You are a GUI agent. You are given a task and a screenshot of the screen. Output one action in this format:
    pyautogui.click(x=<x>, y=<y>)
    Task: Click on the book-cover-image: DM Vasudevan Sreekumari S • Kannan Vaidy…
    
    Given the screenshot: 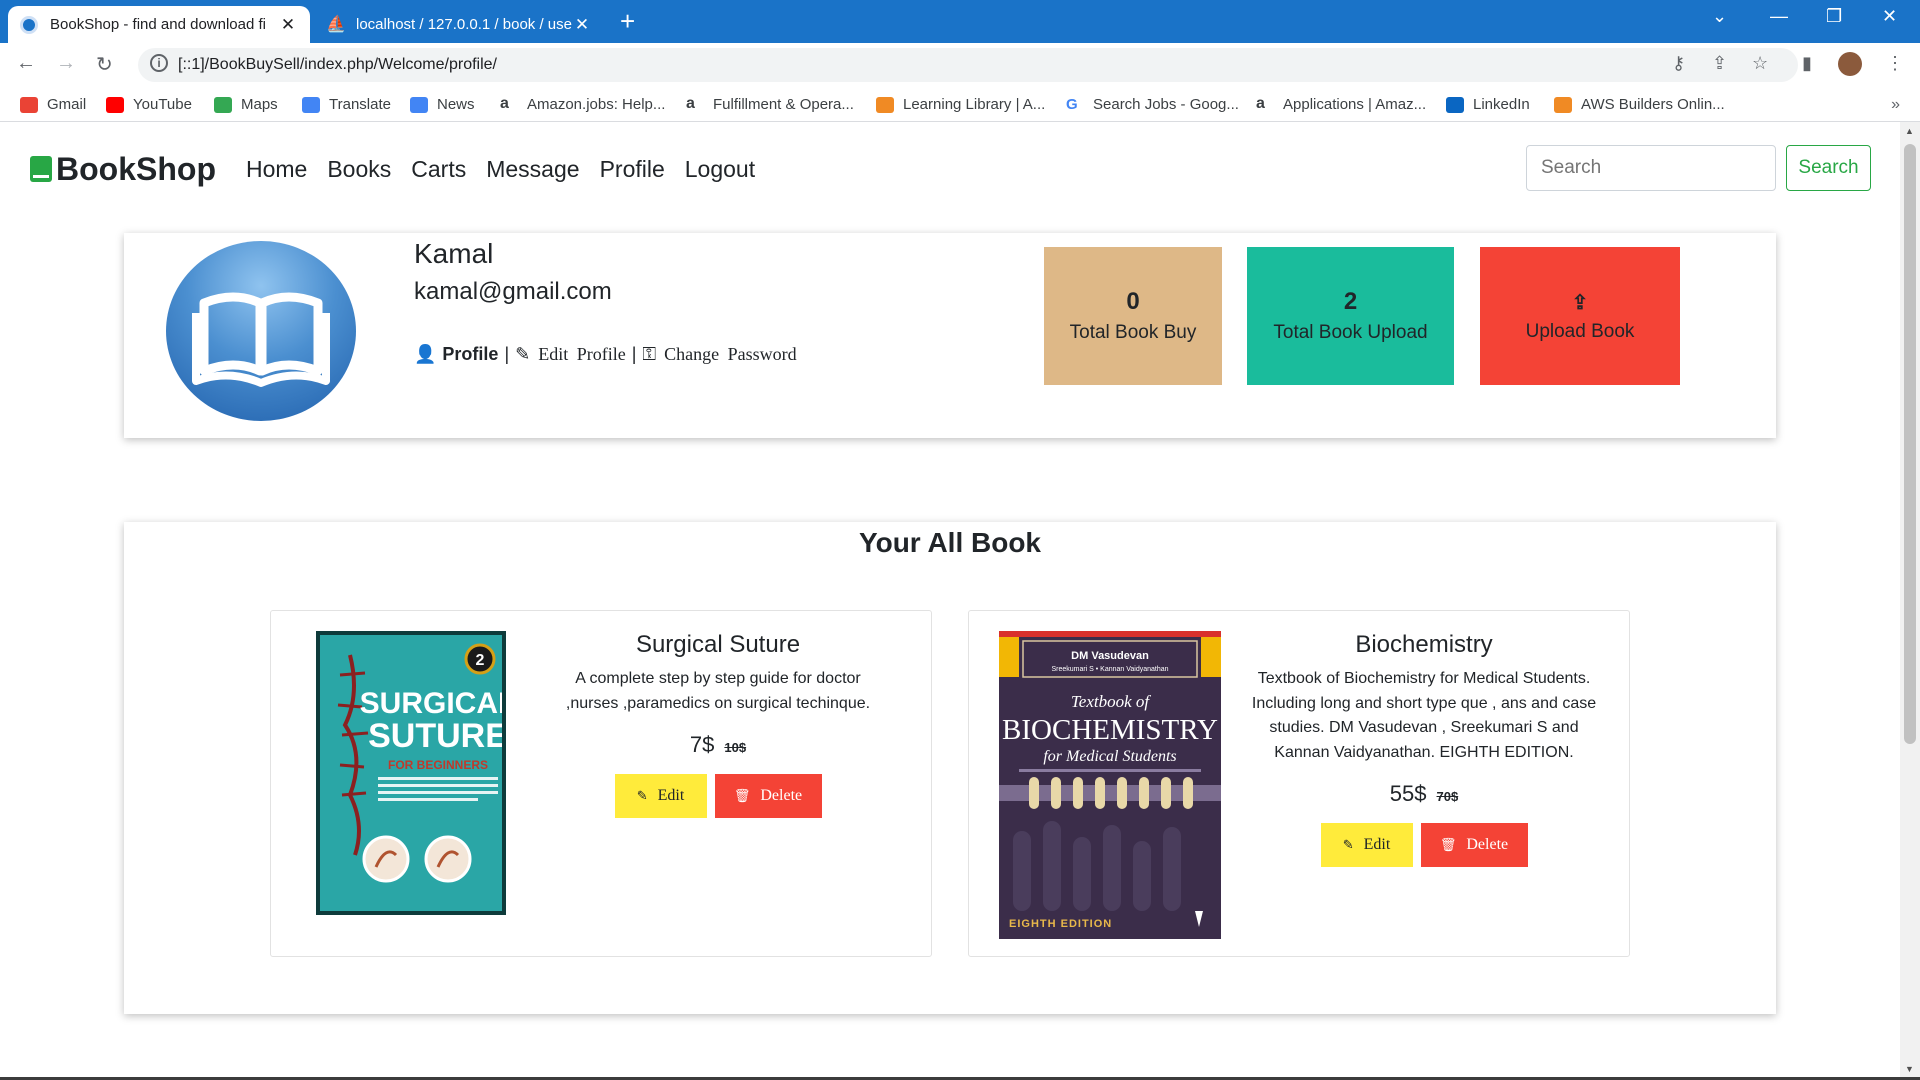 What is the action you would take?
    pyautogui.click(x=1110, y=785)
    